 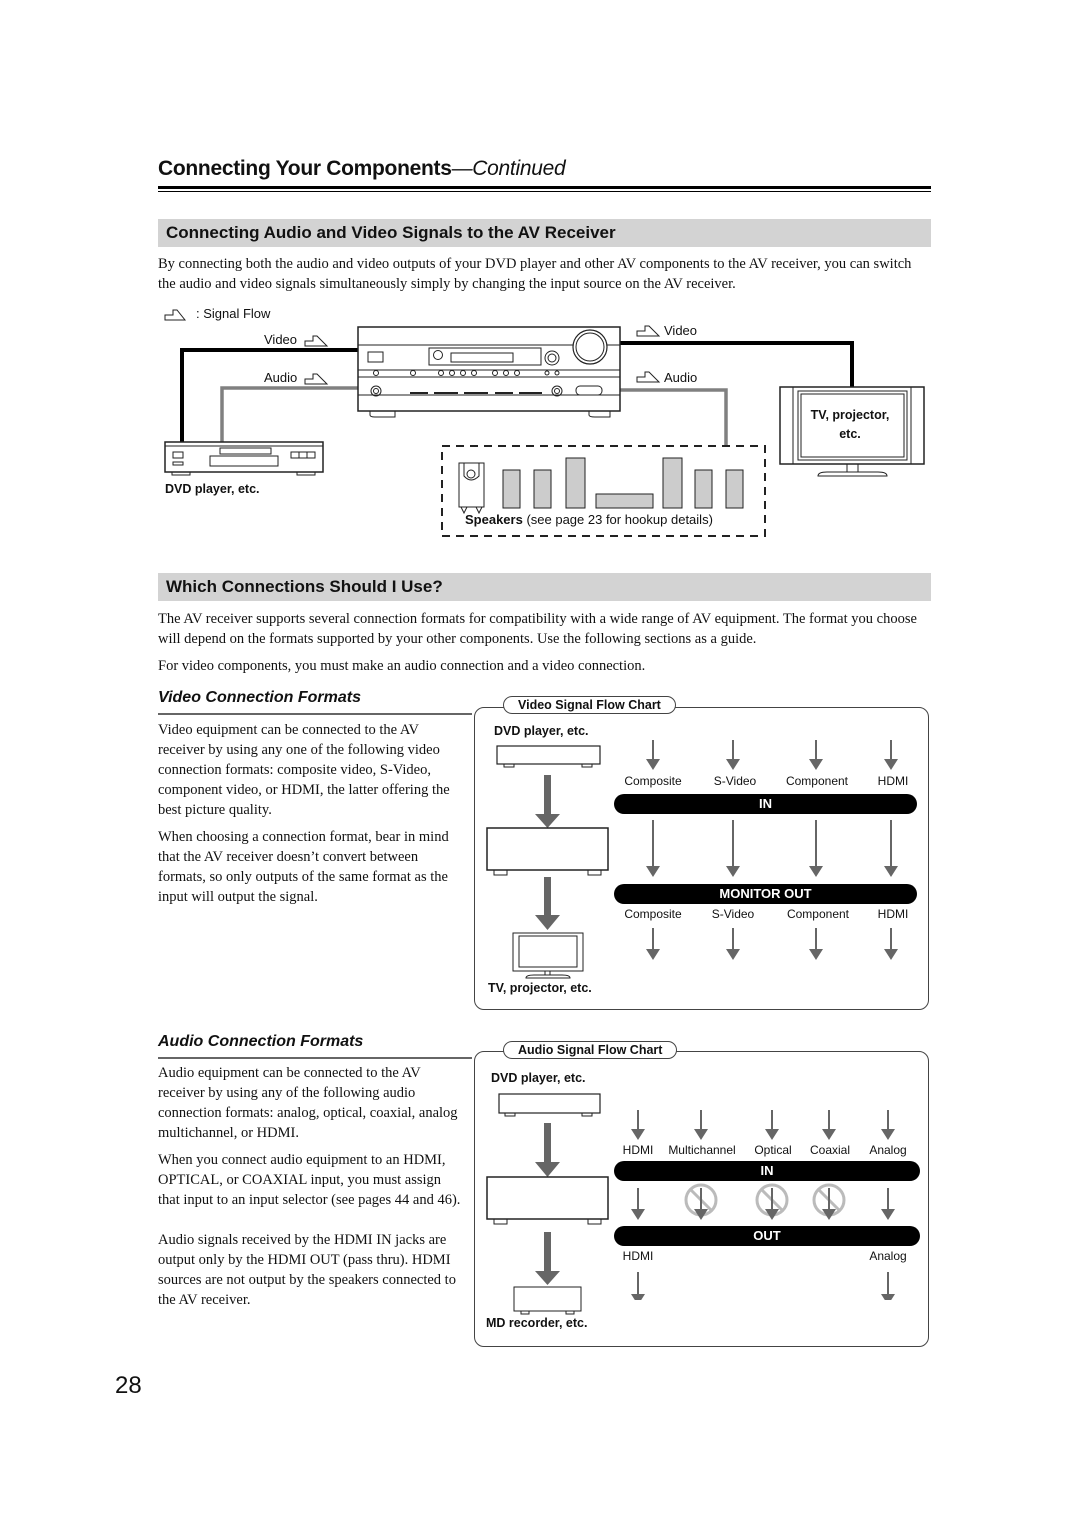 I want to click on audio-heading-rule, so click(x=315, y=1058).